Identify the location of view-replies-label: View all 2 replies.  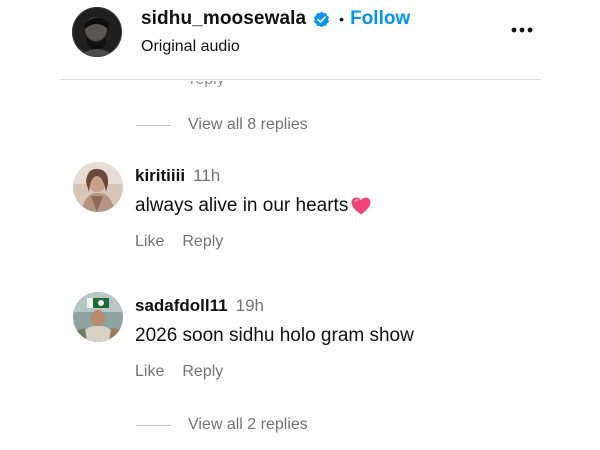
(248, 424).